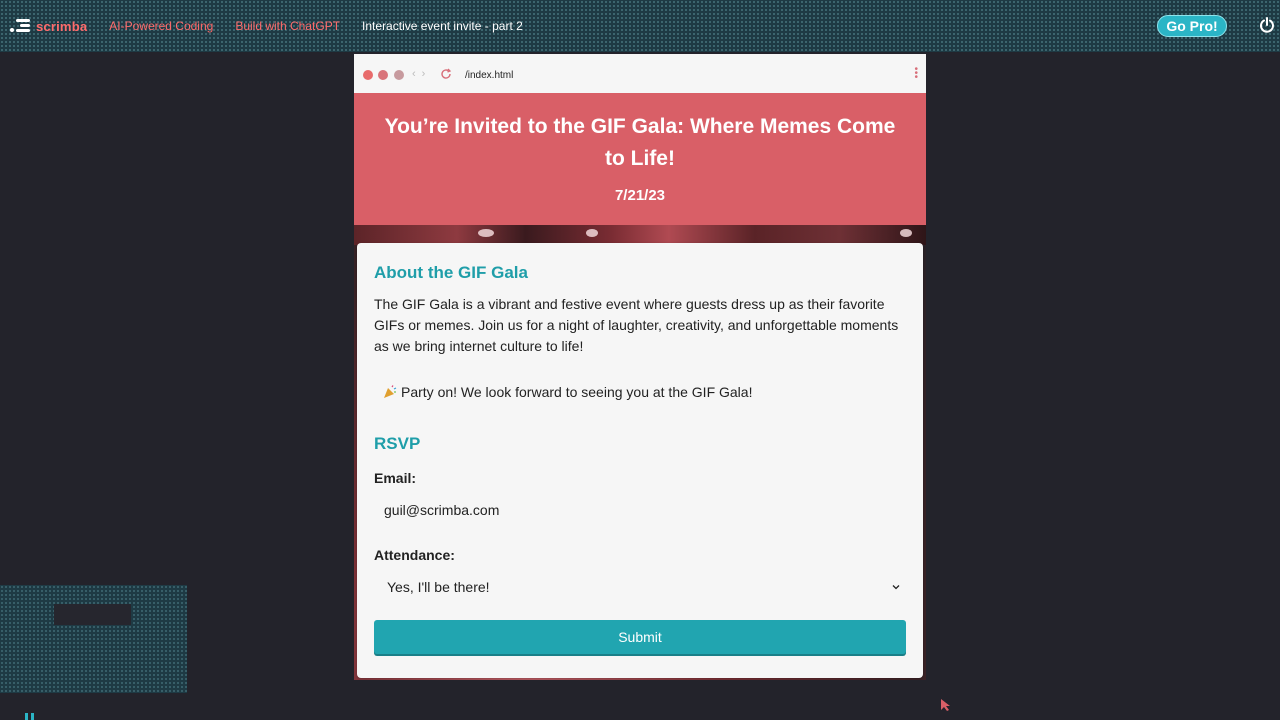 This screenshot has height=720, width=1280. Describe the element at coordinates (640, 73) in the screenshot. I see `browser-toolbar: ‹› /index.html • • •` at that location.